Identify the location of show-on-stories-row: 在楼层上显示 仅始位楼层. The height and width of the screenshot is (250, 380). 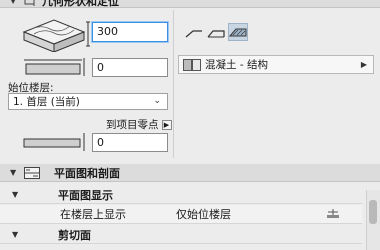
(181, 214).